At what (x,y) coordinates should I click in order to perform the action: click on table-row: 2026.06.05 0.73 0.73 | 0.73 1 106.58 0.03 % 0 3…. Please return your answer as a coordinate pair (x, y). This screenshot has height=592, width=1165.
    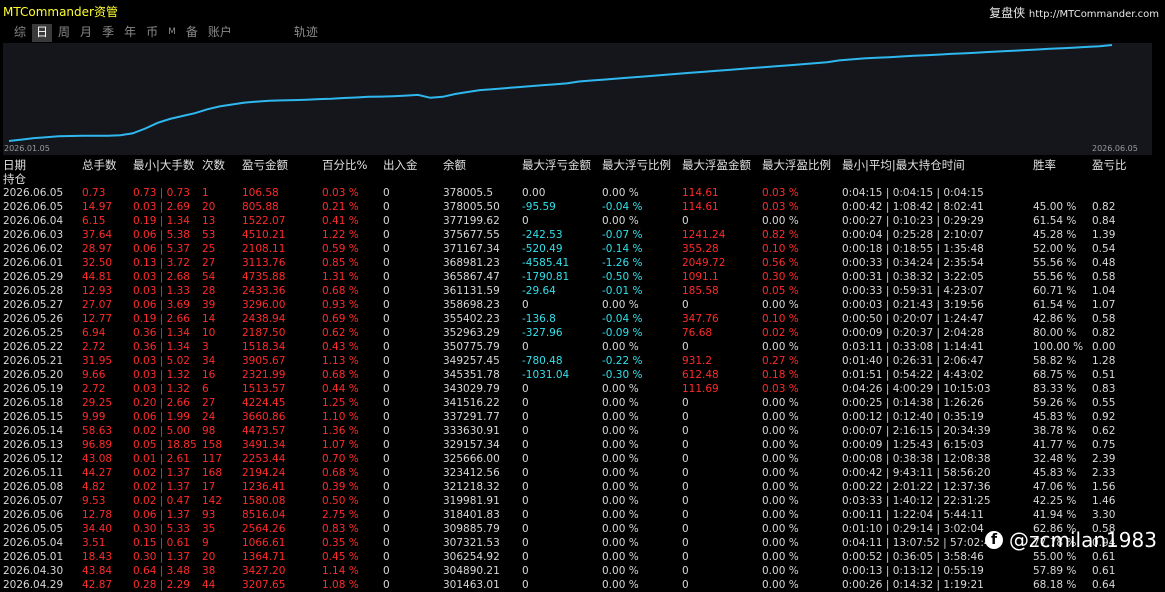
    Looking at the image, I should click on (582, 193).